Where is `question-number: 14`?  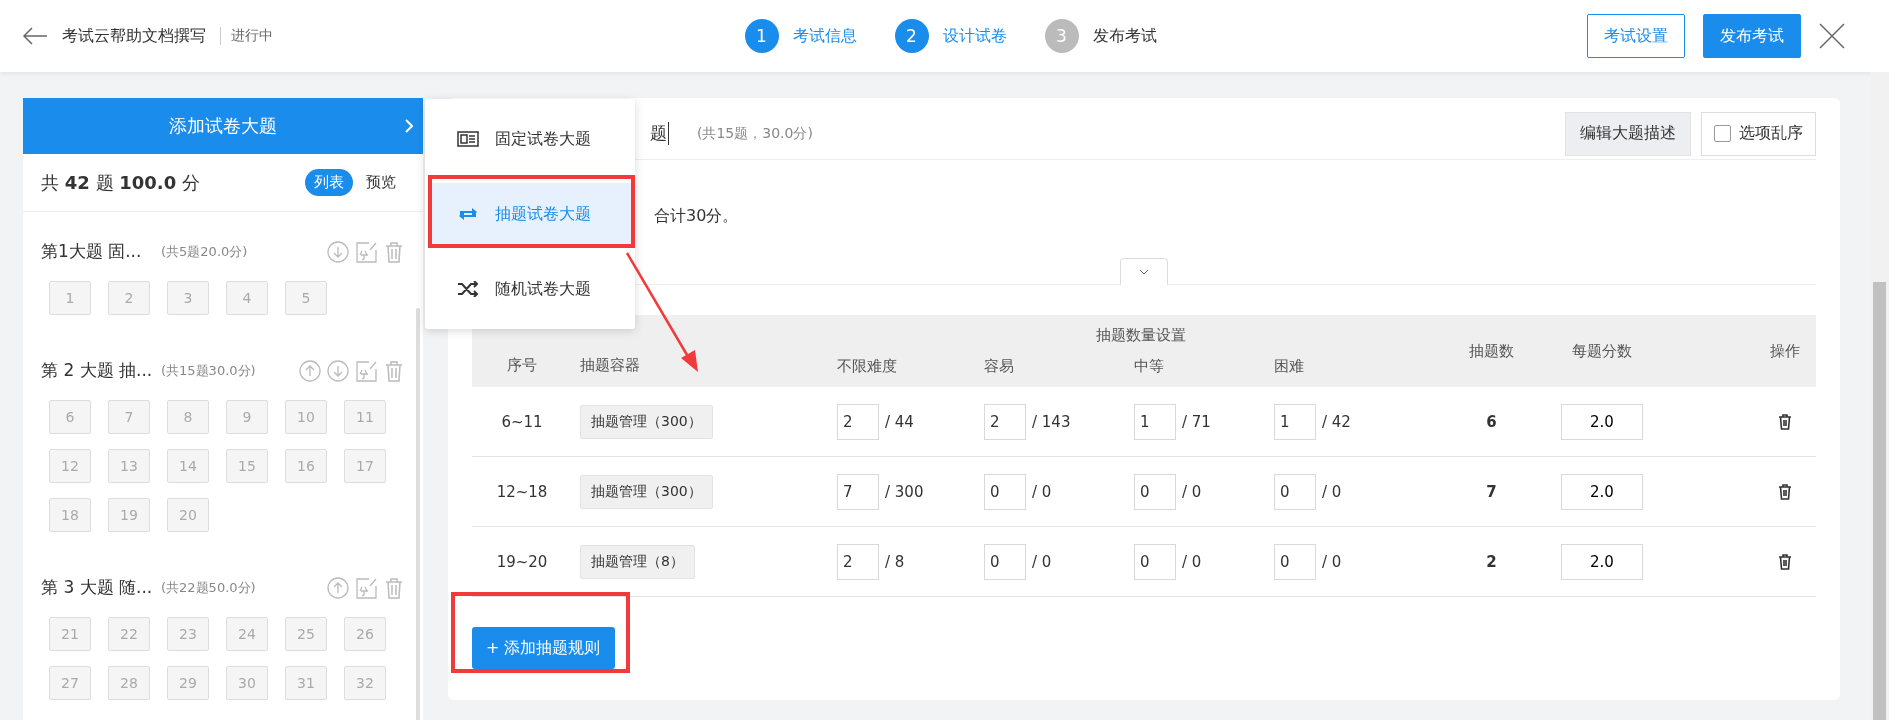
question-number: 14 is located at coordinates (188, 466).